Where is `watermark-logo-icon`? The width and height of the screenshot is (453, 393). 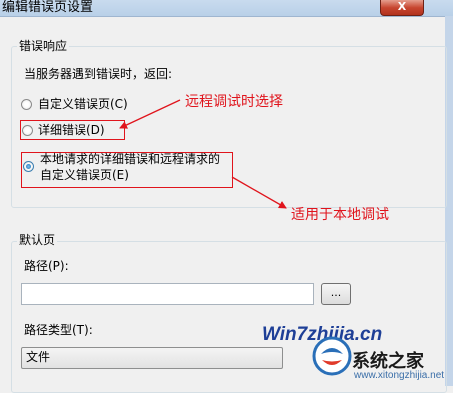 watermark-logo-icon is located at coordinates (332, 356).